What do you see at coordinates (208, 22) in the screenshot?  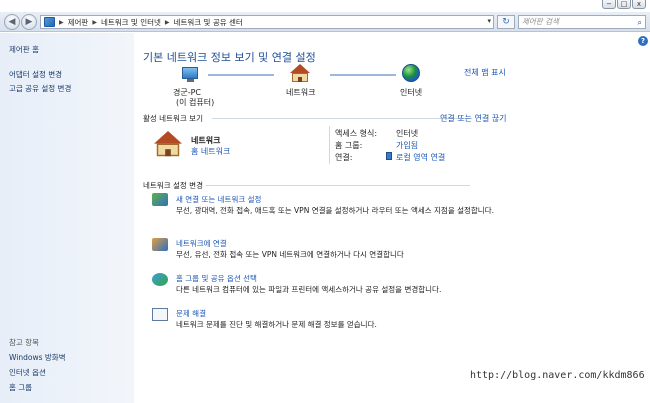 I see `breadcrumb-network-sharing-center: 네트워크 및 공유 센터` at bounding box center [208, 22].